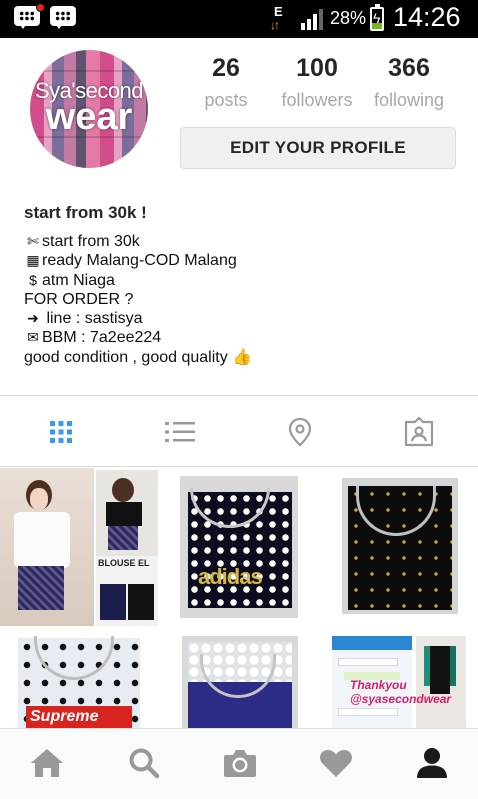  Describe the element at coordinates (33, 318) in the screenshot. I see `phone-emoji-icon: ➜` at that location.